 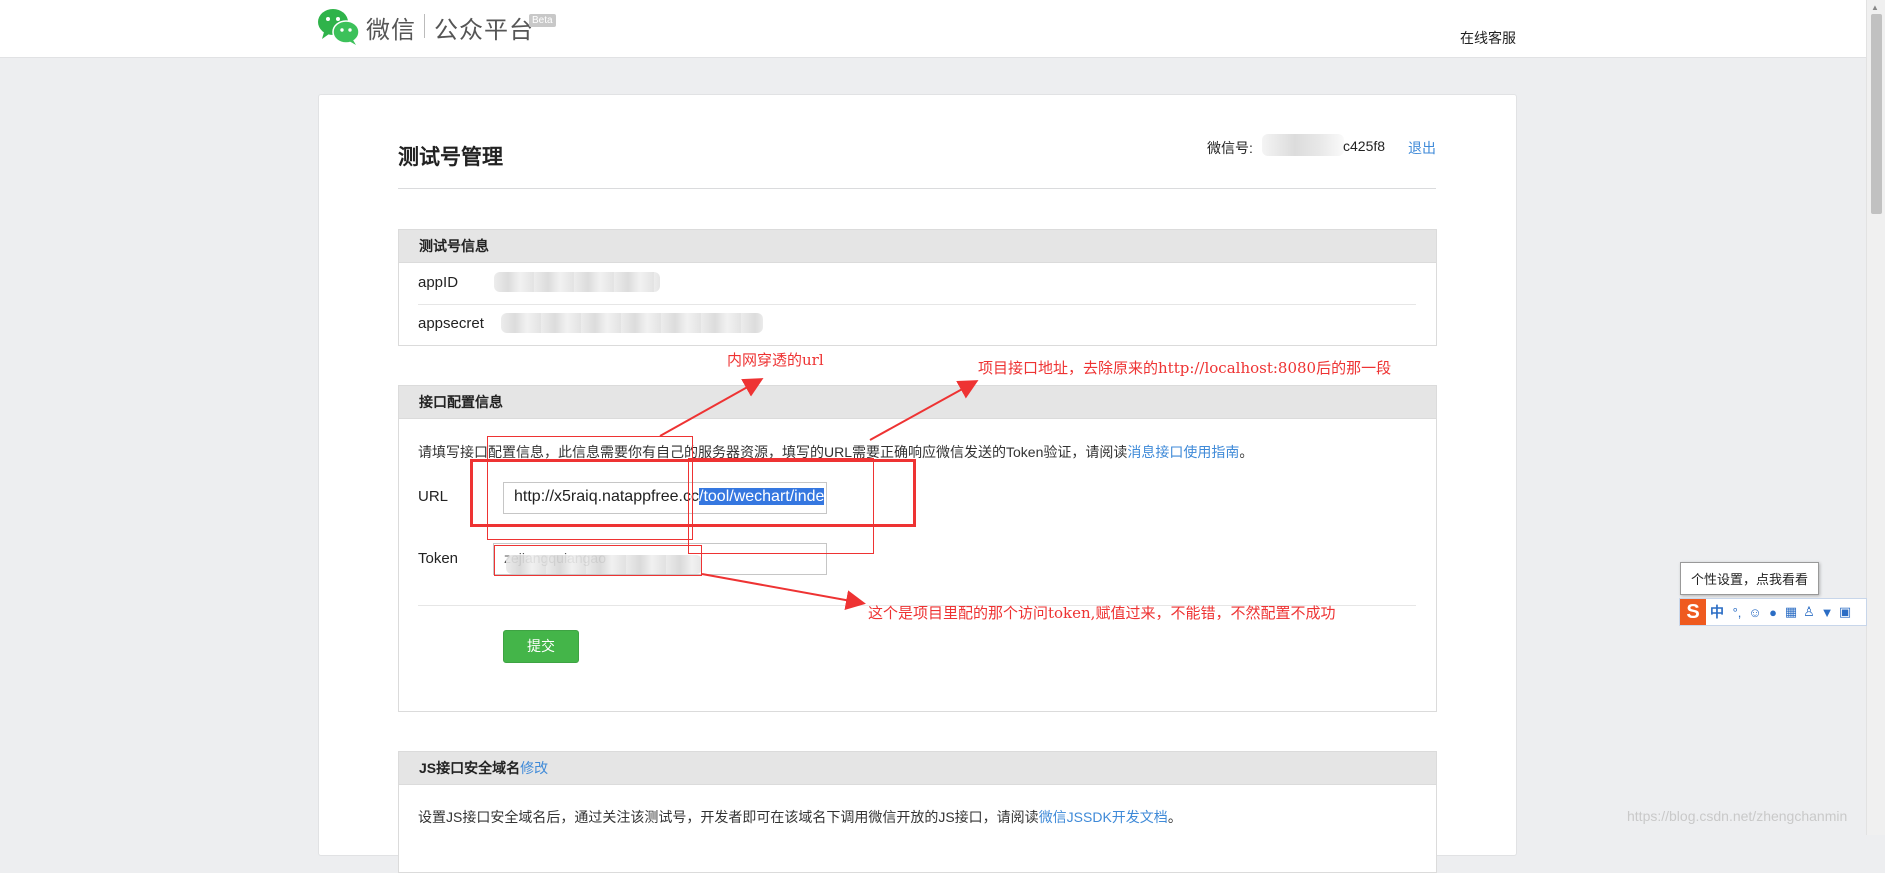 I want to click on page-scrollbar: ▲, so click(x=1875, y=417).